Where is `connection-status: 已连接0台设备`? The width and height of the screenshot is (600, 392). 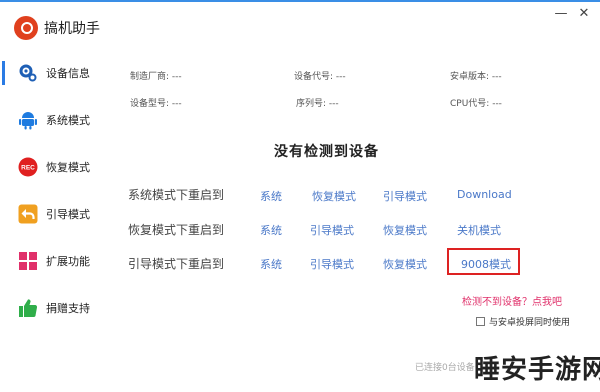
connection-status: 已连接0台设备 is located at coordinates (445, 368).